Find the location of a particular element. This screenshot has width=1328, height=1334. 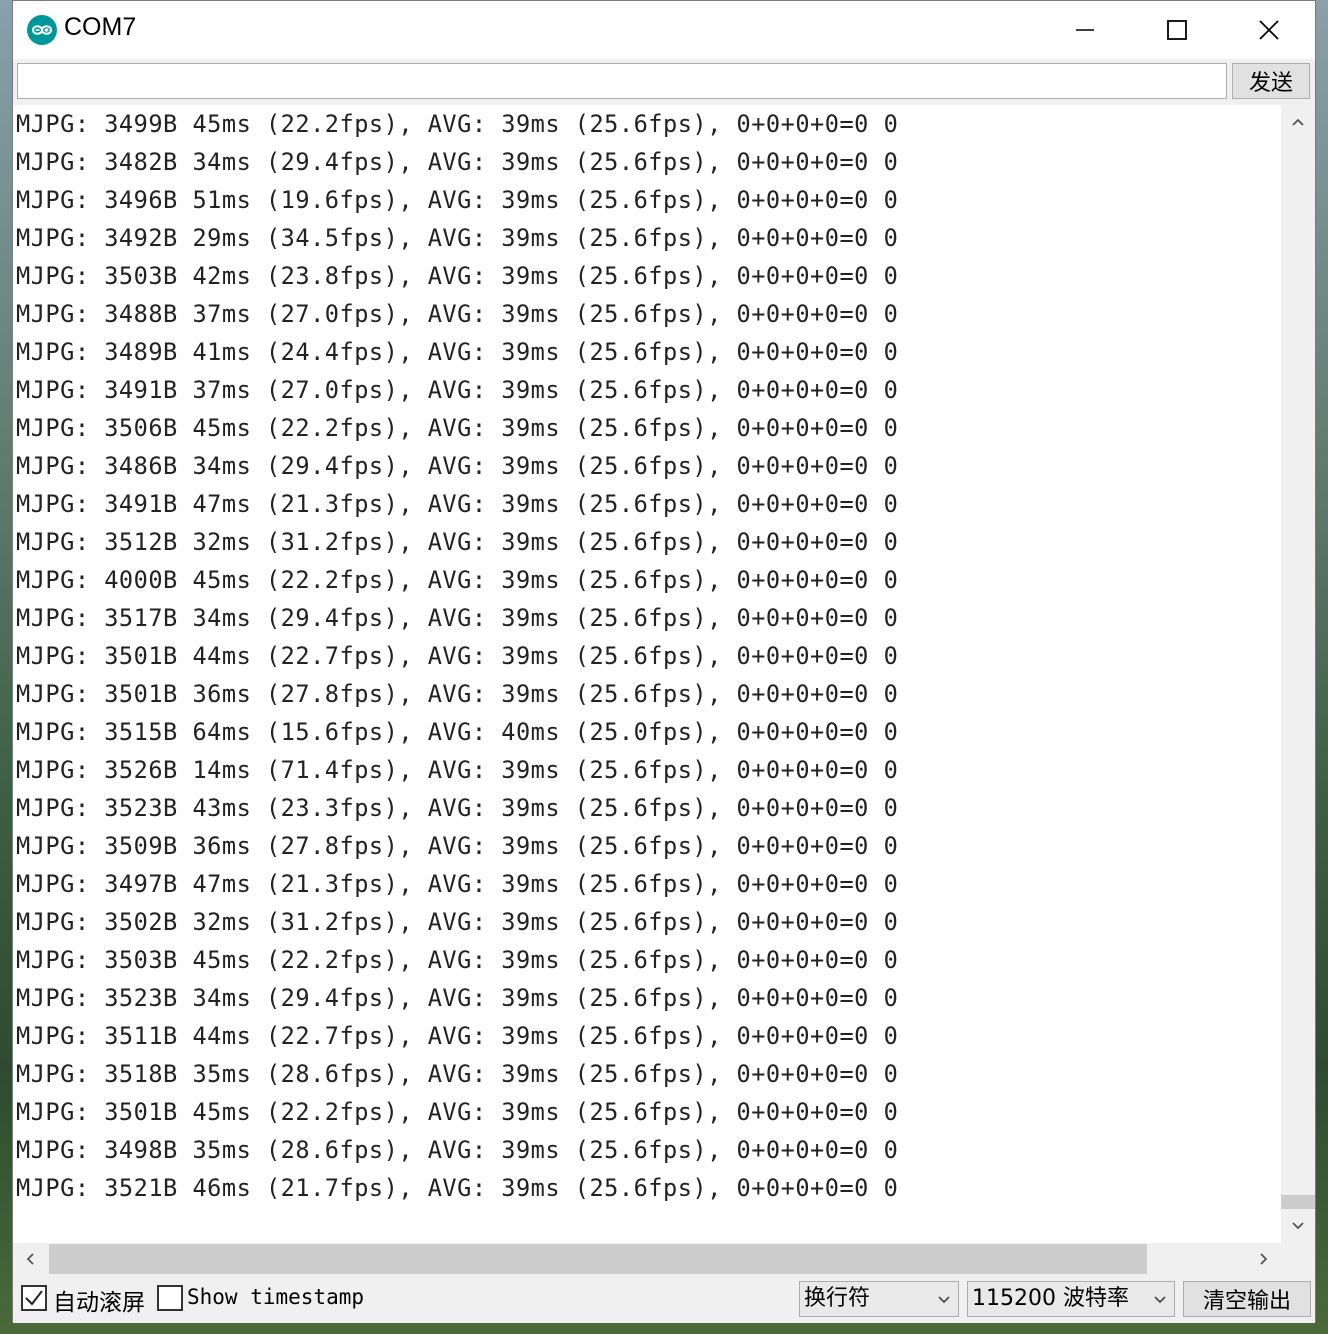

autoscroll-label: 自动滚屏 is located at coordinates (99, 1300).